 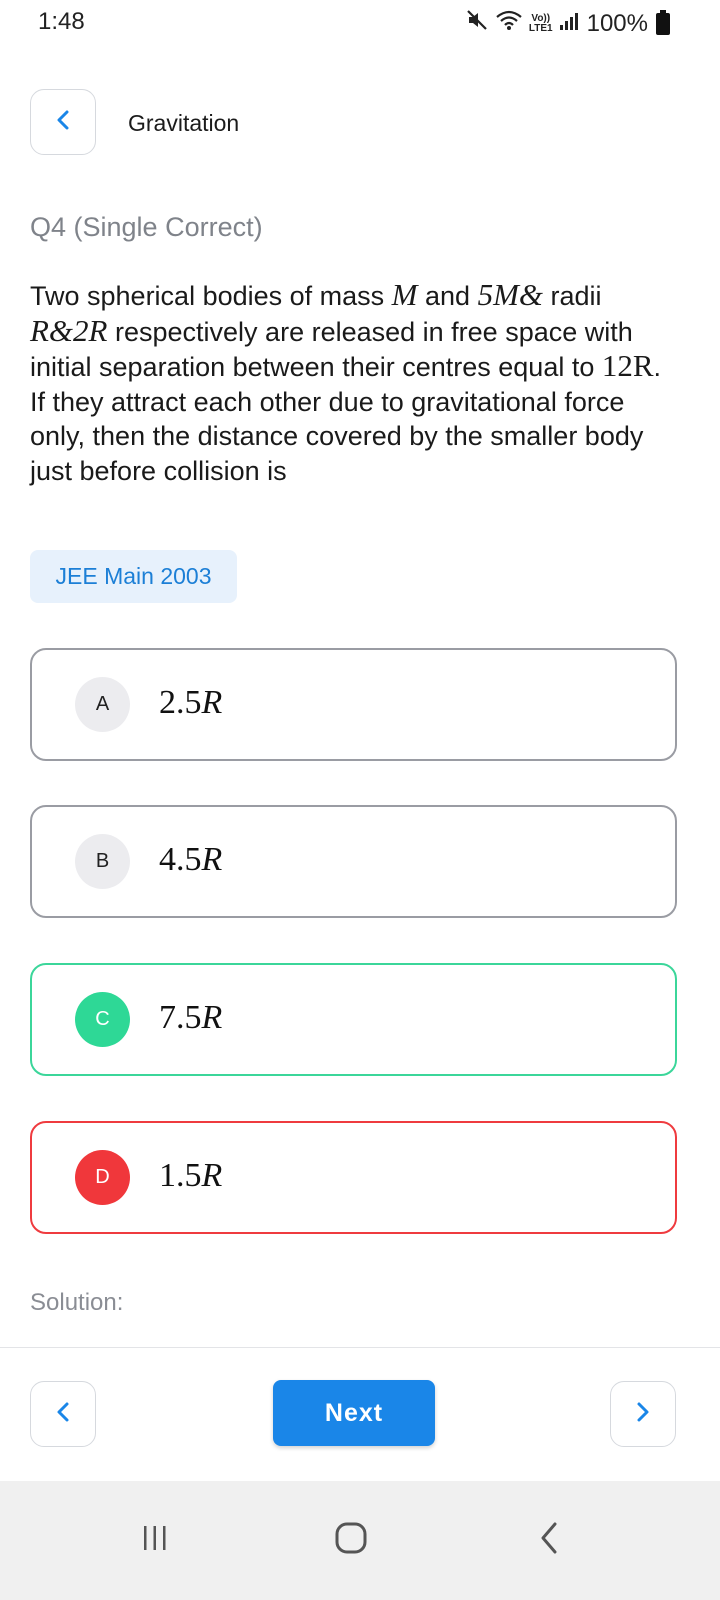 What do you see at coordinates (102, 704) in the screenshot?
I see `option-letter-badge: A` at bounding box center [102, 704].